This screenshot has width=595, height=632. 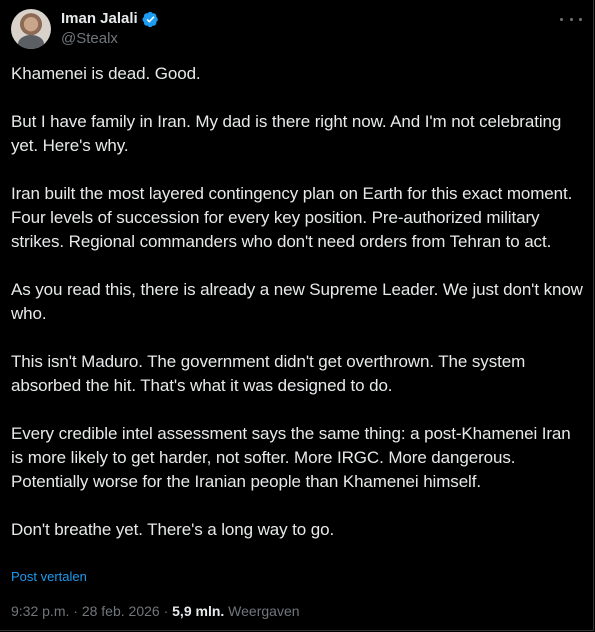 What do you see at coordinates (99, 19) in the screenshot?
I see `author-display-name: Iman Jalali` at bounding box center [99, 19].